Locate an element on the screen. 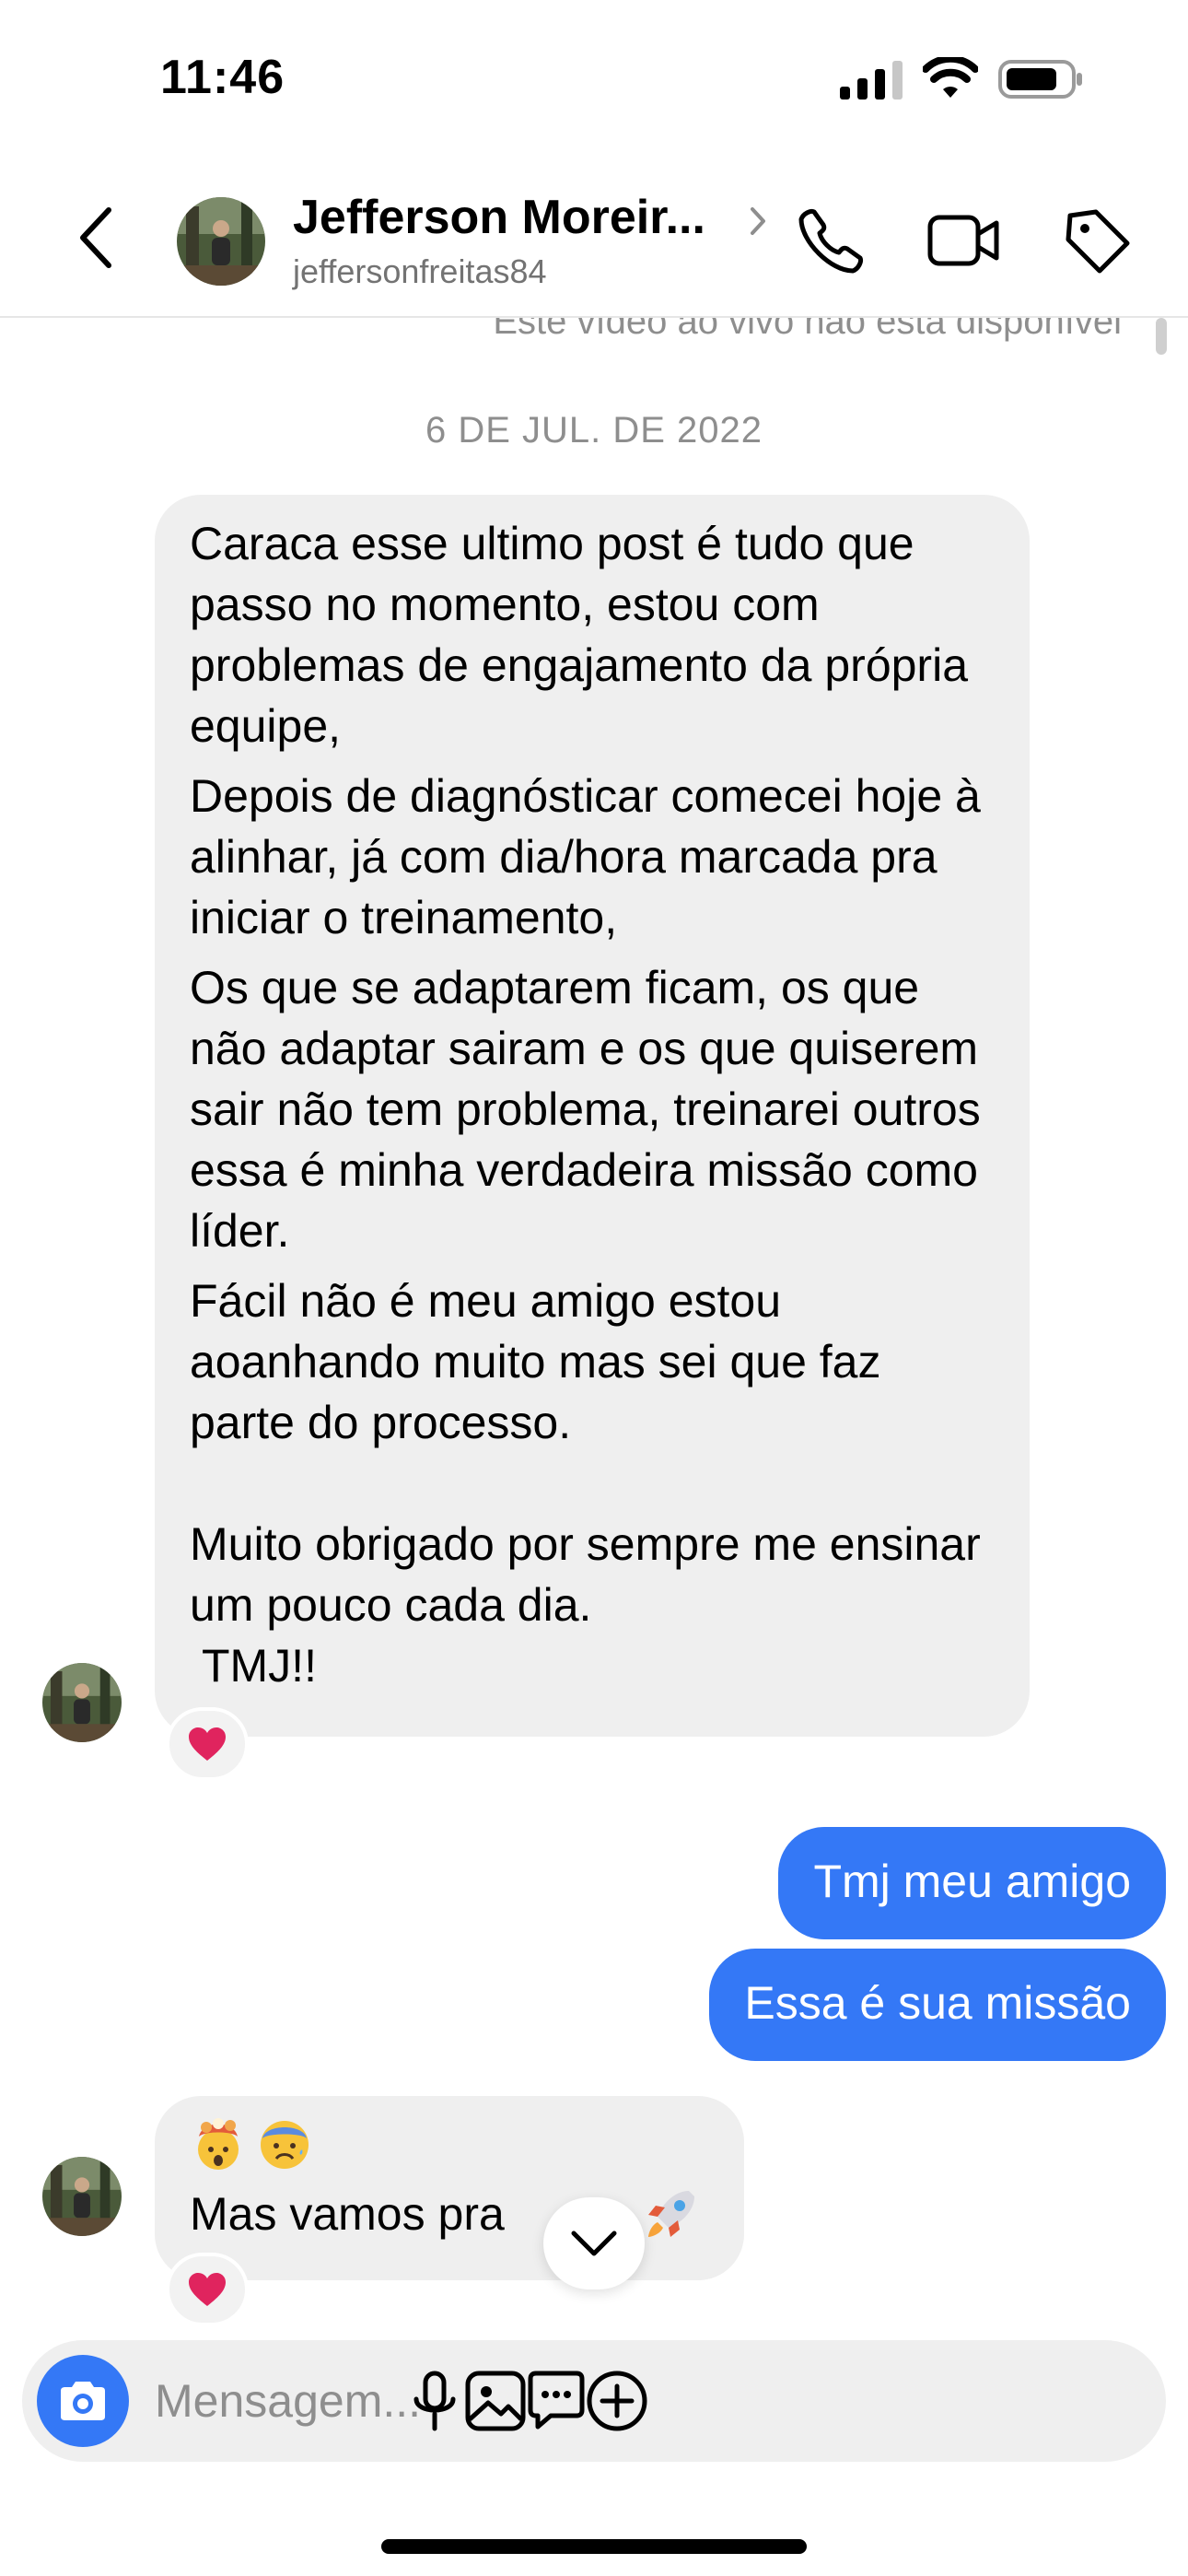  emoji-row is located at coordinates (449, 2145).